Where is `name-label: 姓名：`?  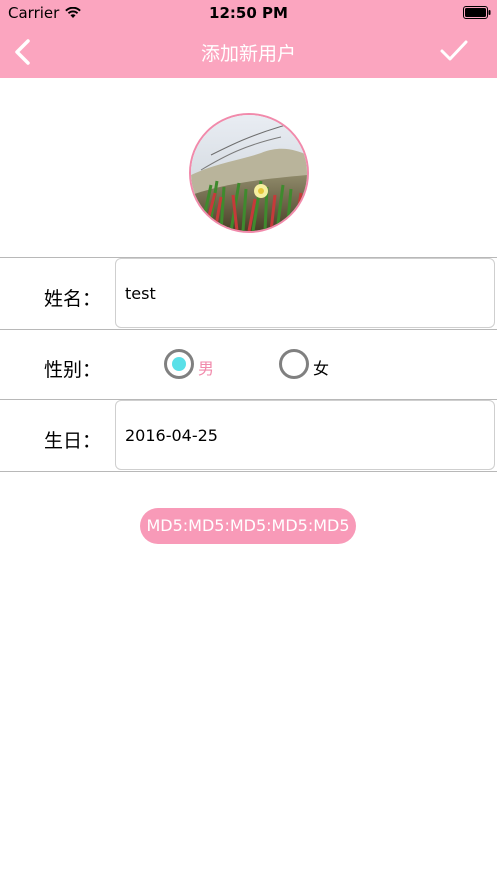
name-label: 姓名： is located at coordinates (73, 299).